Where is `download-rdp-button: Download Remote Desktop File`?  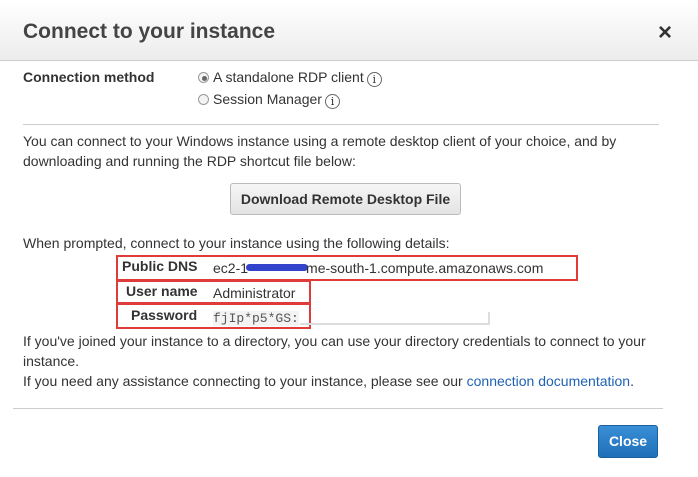
download-rdp-button: Download Remote Desktop File is located at coordinates (345, 199).